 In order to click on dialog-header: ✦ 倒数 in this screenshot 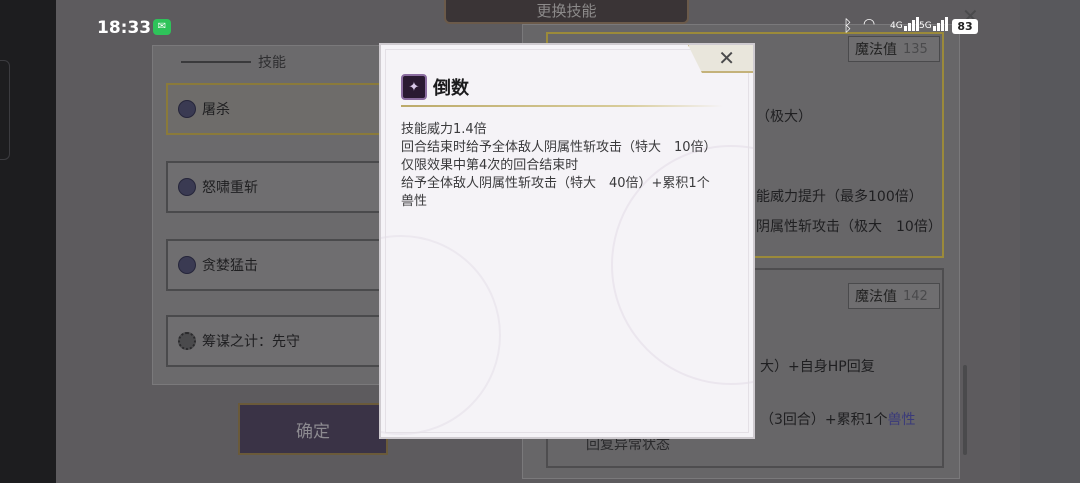, I will do `click(435, 87)`.